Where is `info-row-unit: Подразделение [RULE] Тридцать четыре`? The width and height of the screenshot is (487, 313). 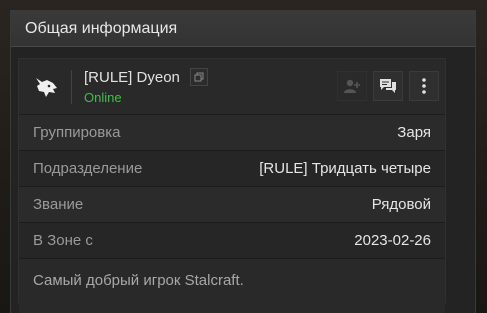 info-row-unit: Подразделение [RULE] Тридцать четыре is located at coordinates (232, 169).